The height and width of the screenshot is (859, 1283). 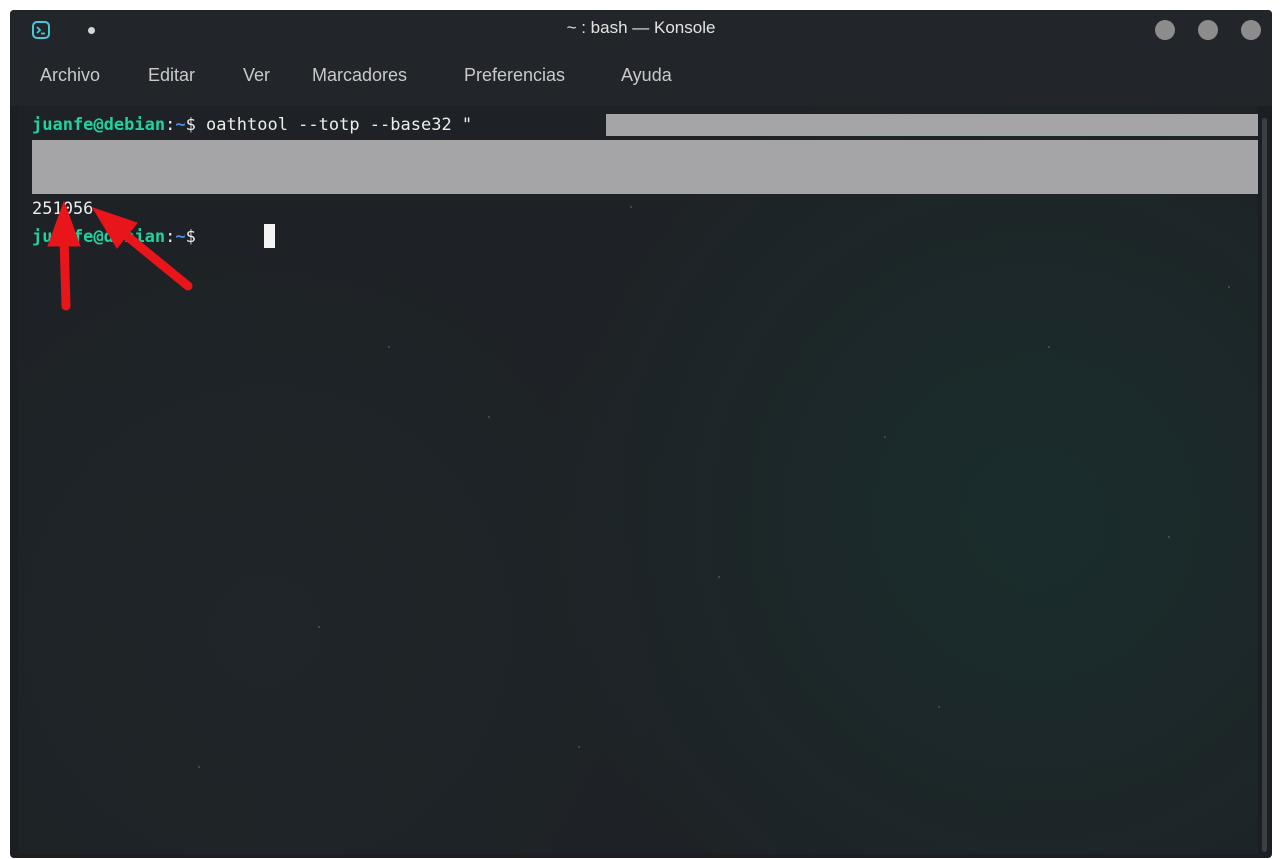 I want to click on menu-archivo: Archivo, so click(x=70, y=78).